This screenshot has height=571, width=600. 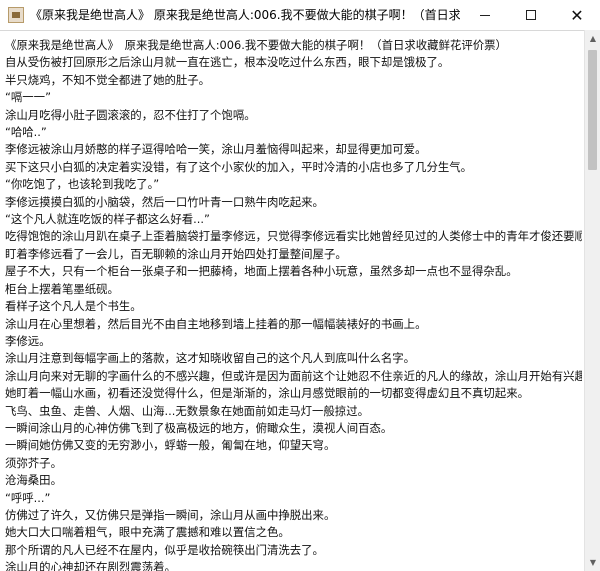 What do you see at coordinates (592, 110) in the screenshot?
I see `scrollbar-thumb` at bounding box center [592, 110].